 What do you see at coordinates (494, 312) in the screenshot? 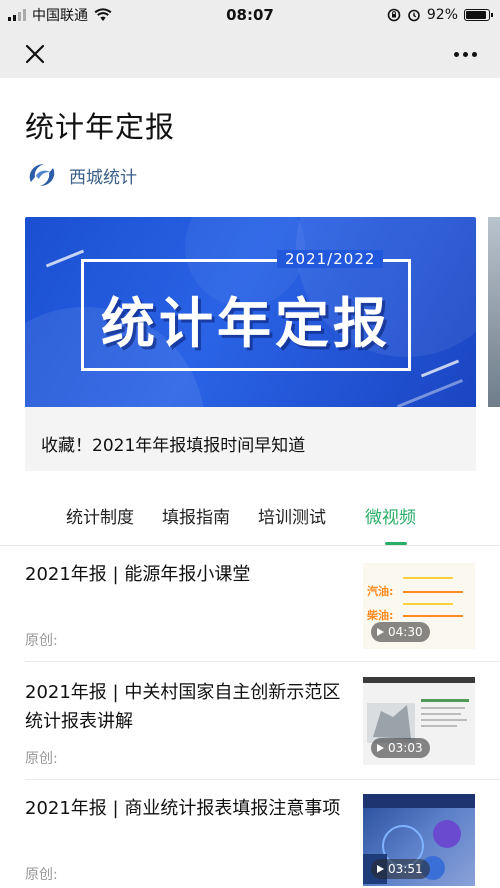
I see `next-card-peek` at bounding box center [494, 312].